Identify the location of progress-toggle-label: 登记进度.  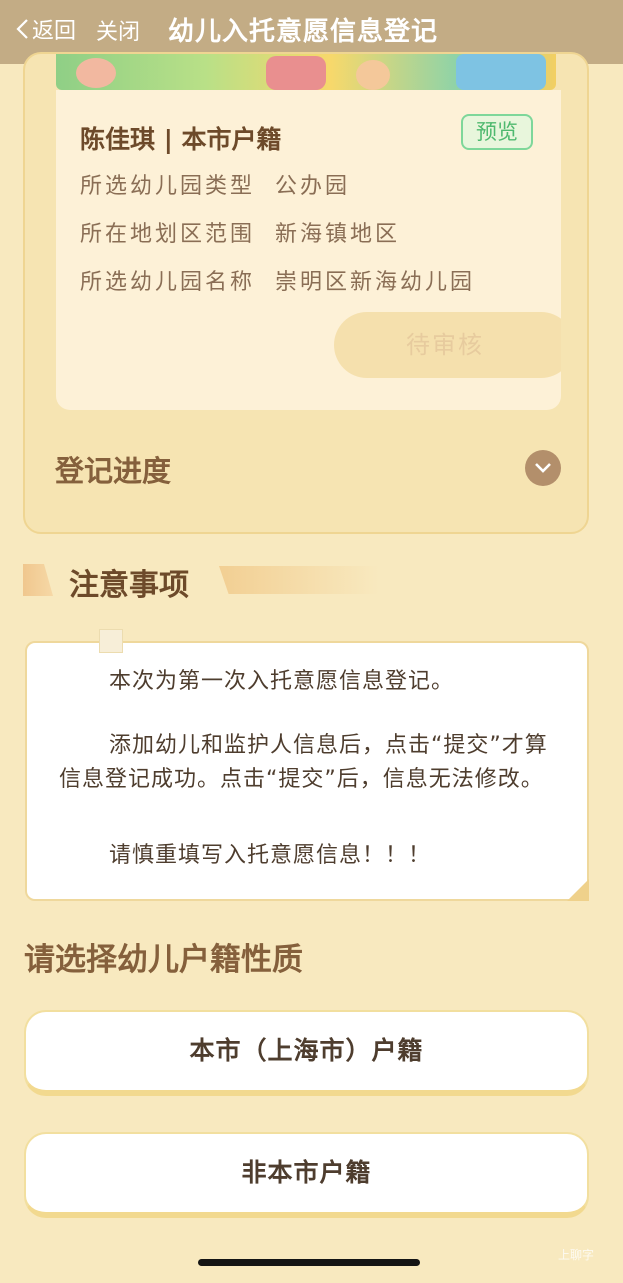
(113, 469).